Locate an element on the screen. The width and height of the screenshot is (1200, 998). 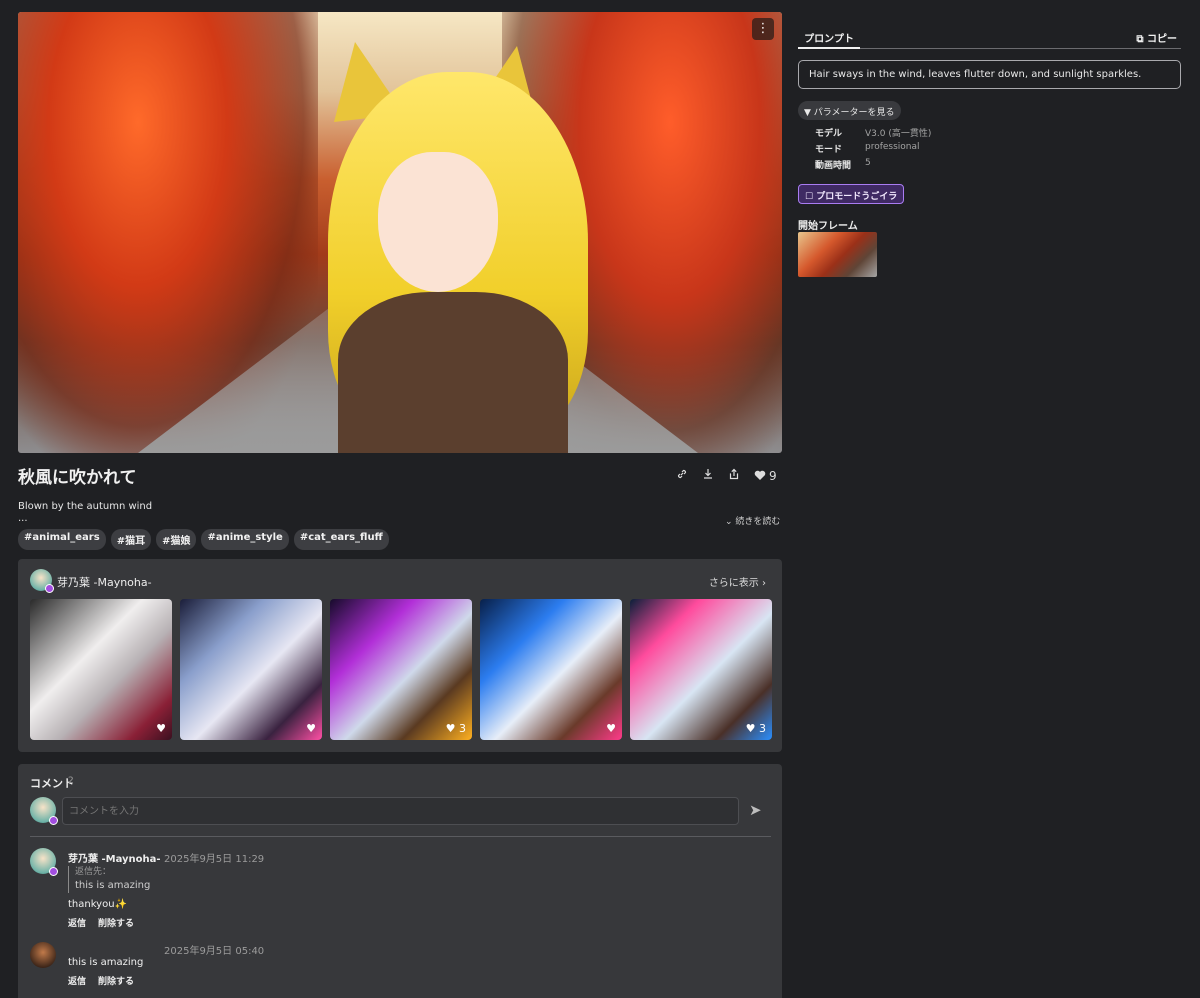
image-menu-button: ⋮ is located at coordinates (763, 29).